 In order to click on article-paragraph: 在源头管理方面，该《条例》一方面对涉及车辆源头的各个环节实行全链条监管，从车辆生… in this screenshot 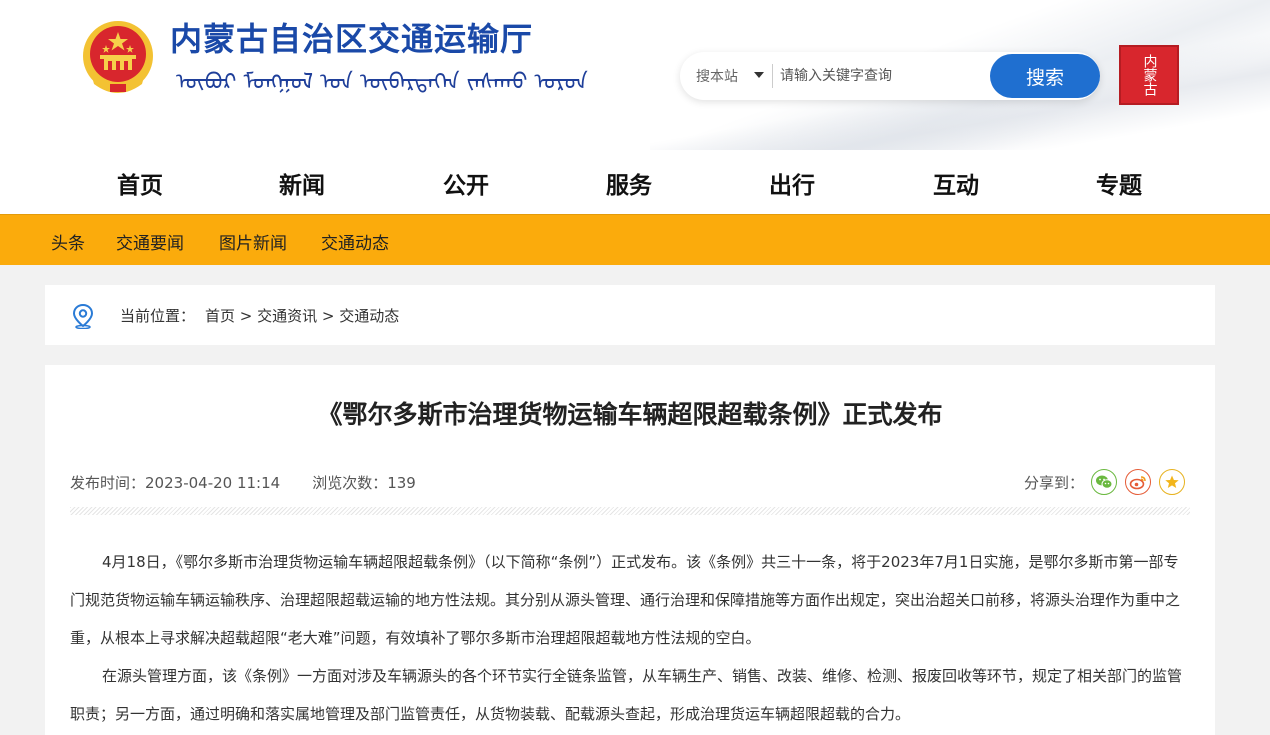, I will do `click(626, 695)`.